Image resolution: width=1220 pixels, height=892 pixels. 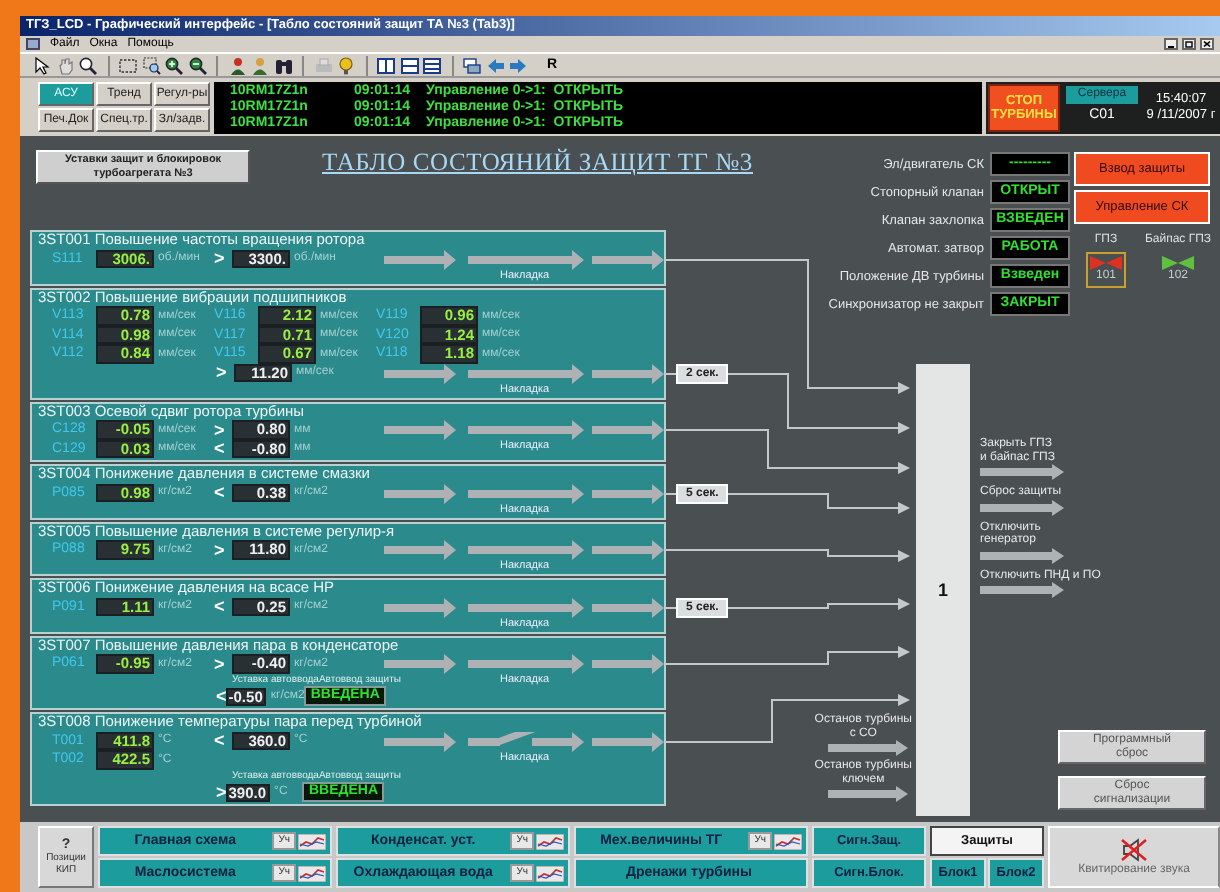 What do you see at coordinates (518, 65) in the screenshot?
I see `forward-arrow-icon` at bounding box center [518, 65].